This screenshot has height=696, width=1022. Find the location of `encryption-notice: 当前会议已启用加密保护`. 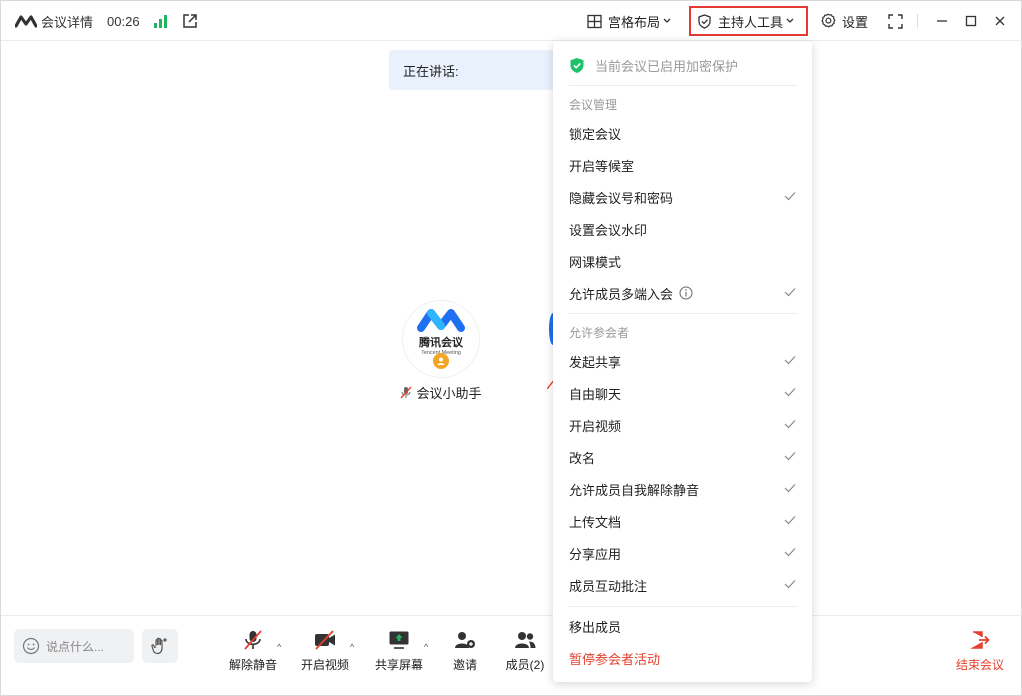

encryption-notice: 当前会议已启用加密保护 is located at coordinates (653, 65).